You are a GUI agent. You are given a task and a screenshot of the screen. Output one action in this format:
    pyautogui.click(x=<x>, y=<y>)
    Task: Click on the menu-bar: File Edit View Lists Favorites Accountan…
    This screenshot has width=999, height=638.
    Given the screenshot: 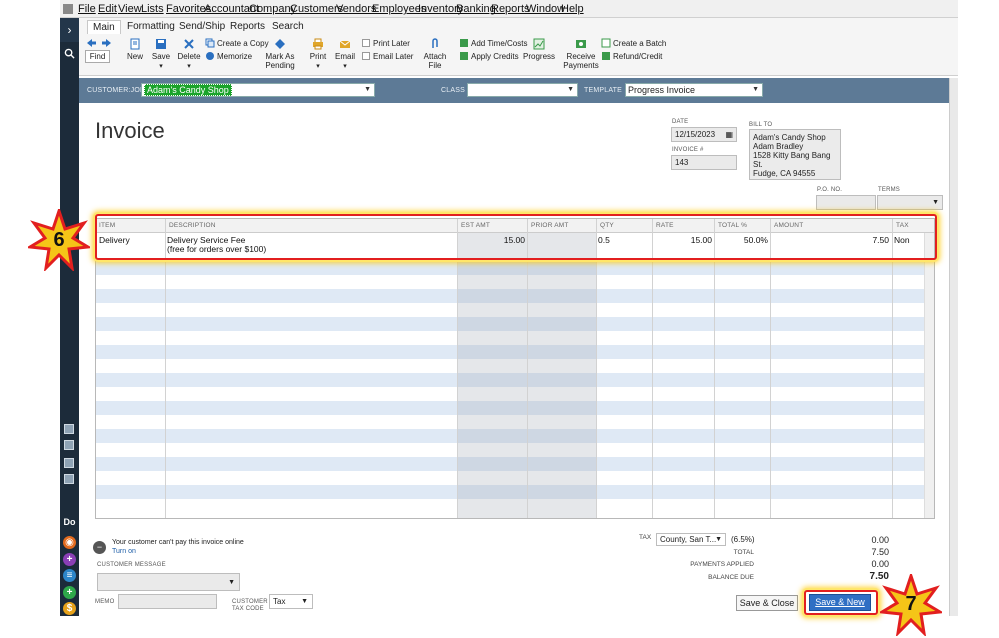 What is the action you would take?
    pyautogui.click(x=509, y=9)
    